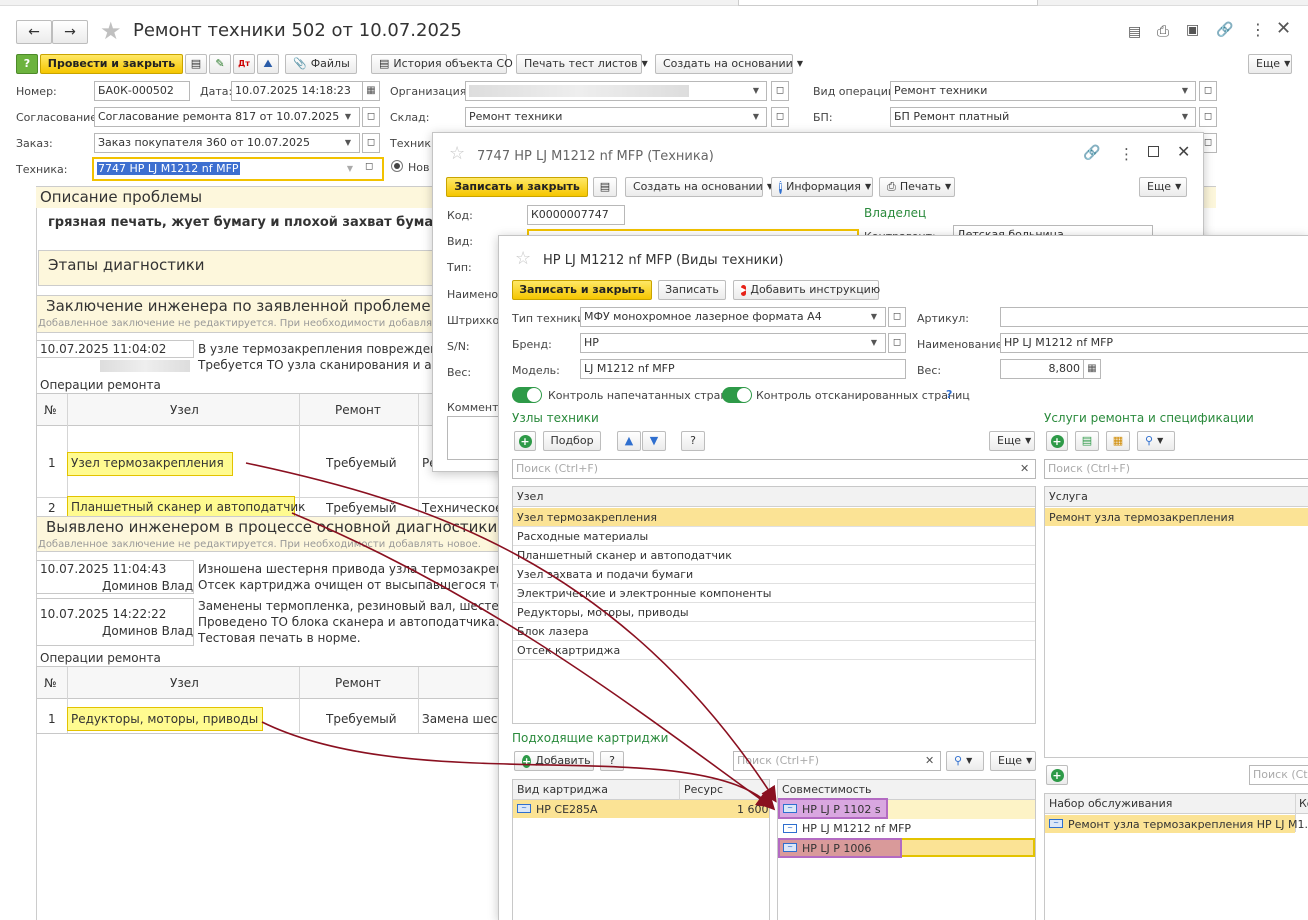  What do you see at coordinates (616, 117) in the screenshot?
I see `warehouse-field: Ремонт техники` at bounding box center [616, 117].